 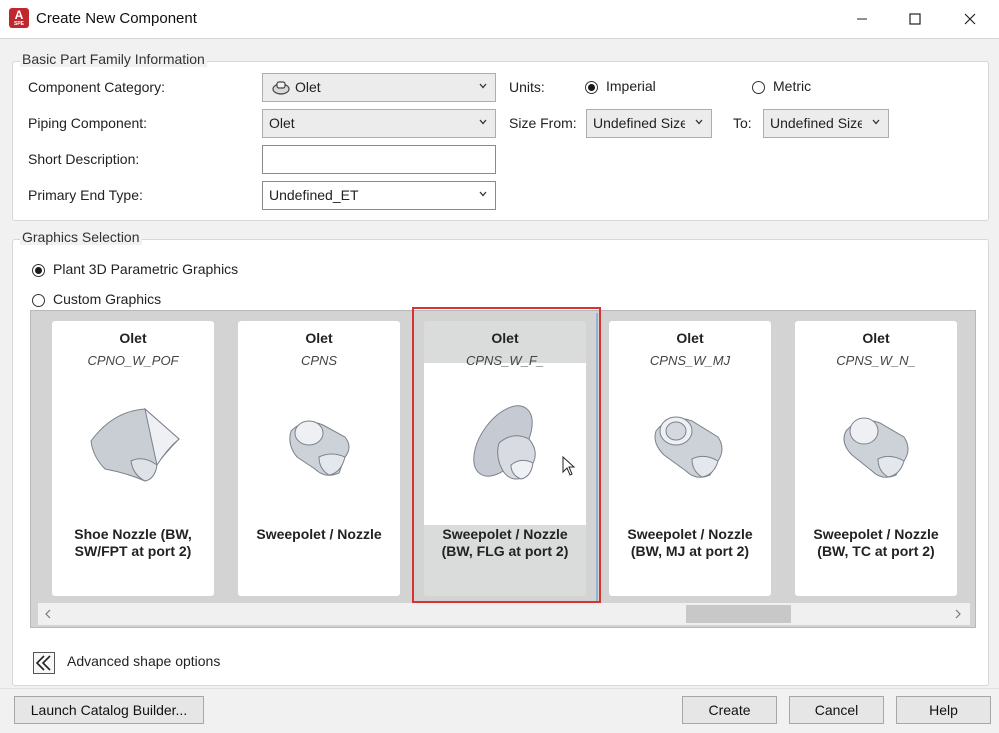 I want to click on primary-end-type-label: Primary End Type:, so click(x=85, y=195).